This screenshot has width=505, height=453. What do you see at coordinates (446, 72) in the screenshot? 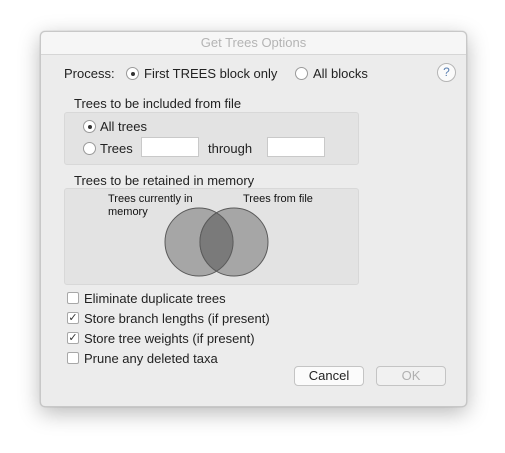
I see `help-icon: ?` at bounding box center [446, 72].